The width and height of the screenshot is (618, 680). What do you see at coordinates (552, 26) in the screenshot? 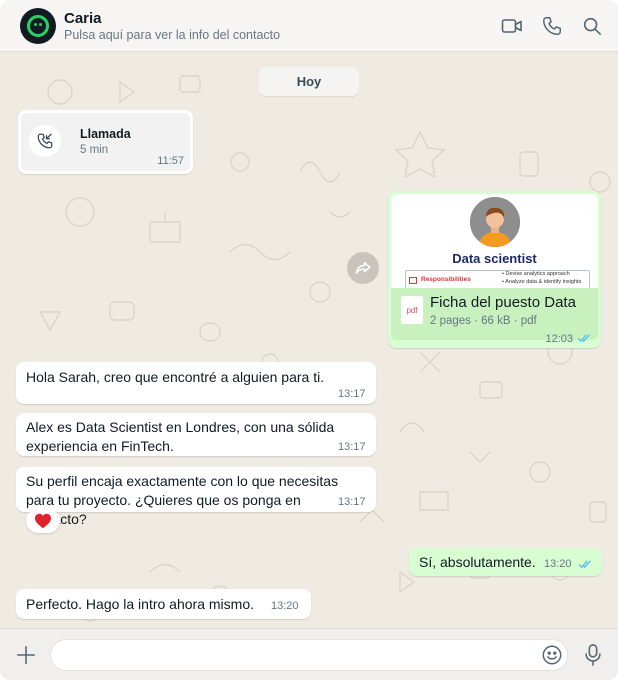
I see `phone-icon` at bounding box center [552, 26].